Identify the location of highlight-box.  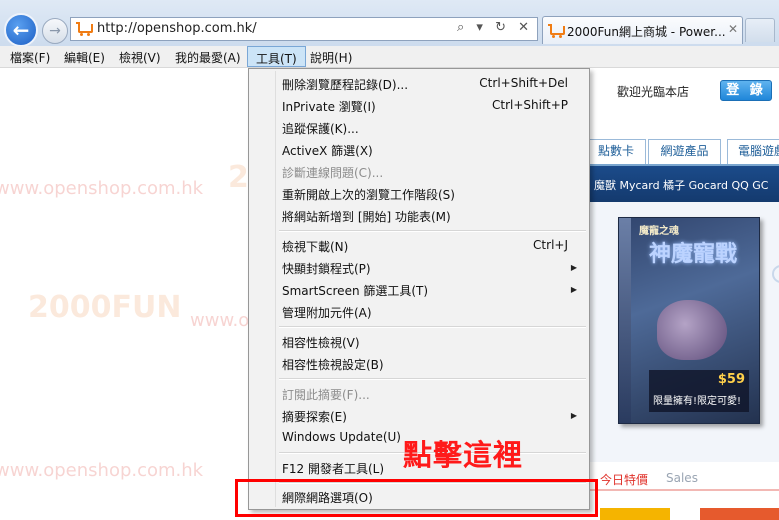
(416, 498).